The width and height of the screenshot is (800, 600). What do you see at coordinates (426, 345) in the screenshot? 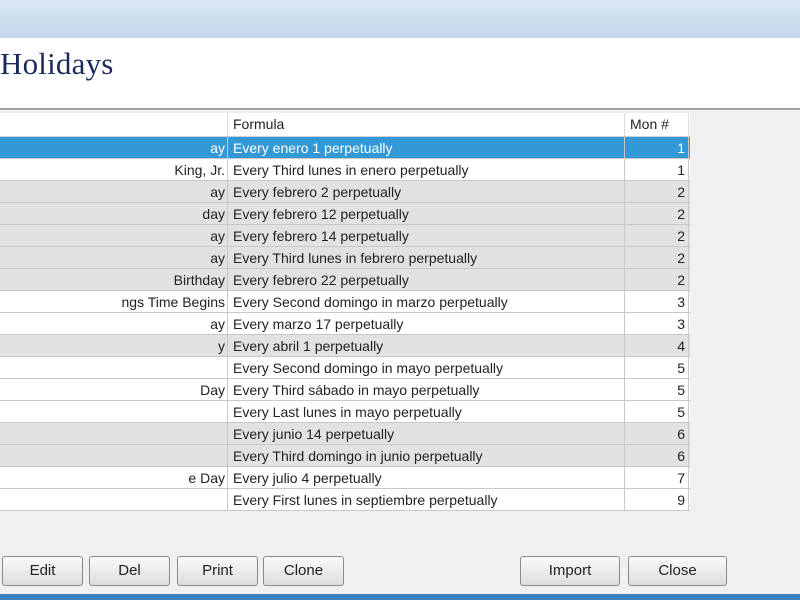
I see `cell-formula: Every abril 1 perpetually` at bounding box center [426, 345].